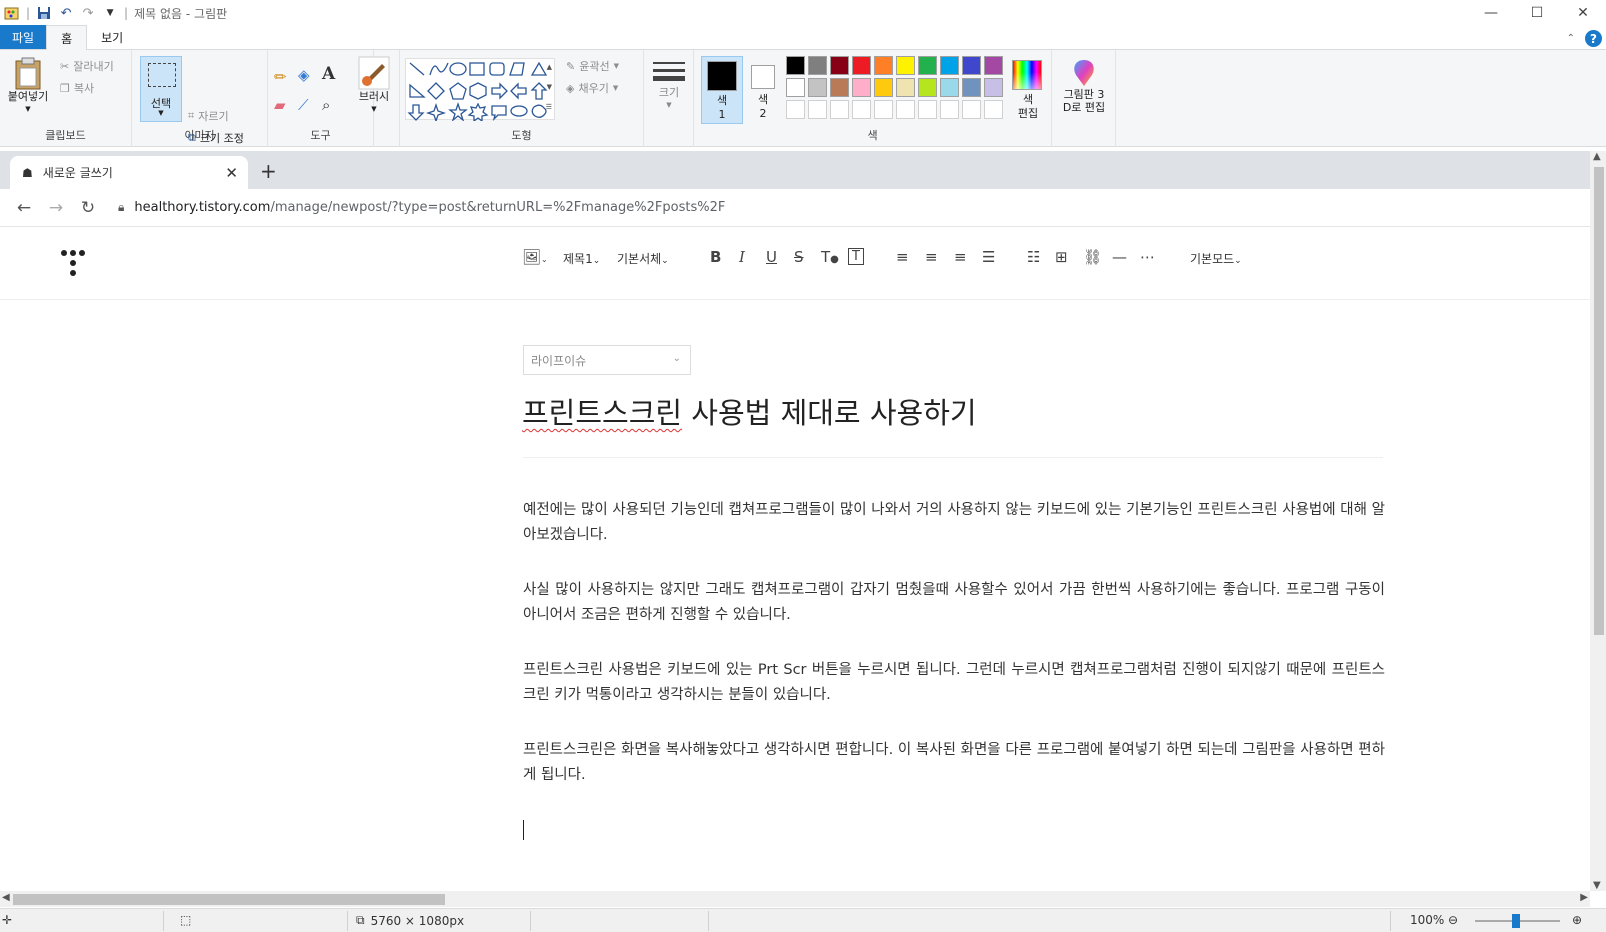  What do you see at coordinates (161, 89) in the screenshot?
I see `select-button: 선택 ▼` at bounding box center [161, 89].